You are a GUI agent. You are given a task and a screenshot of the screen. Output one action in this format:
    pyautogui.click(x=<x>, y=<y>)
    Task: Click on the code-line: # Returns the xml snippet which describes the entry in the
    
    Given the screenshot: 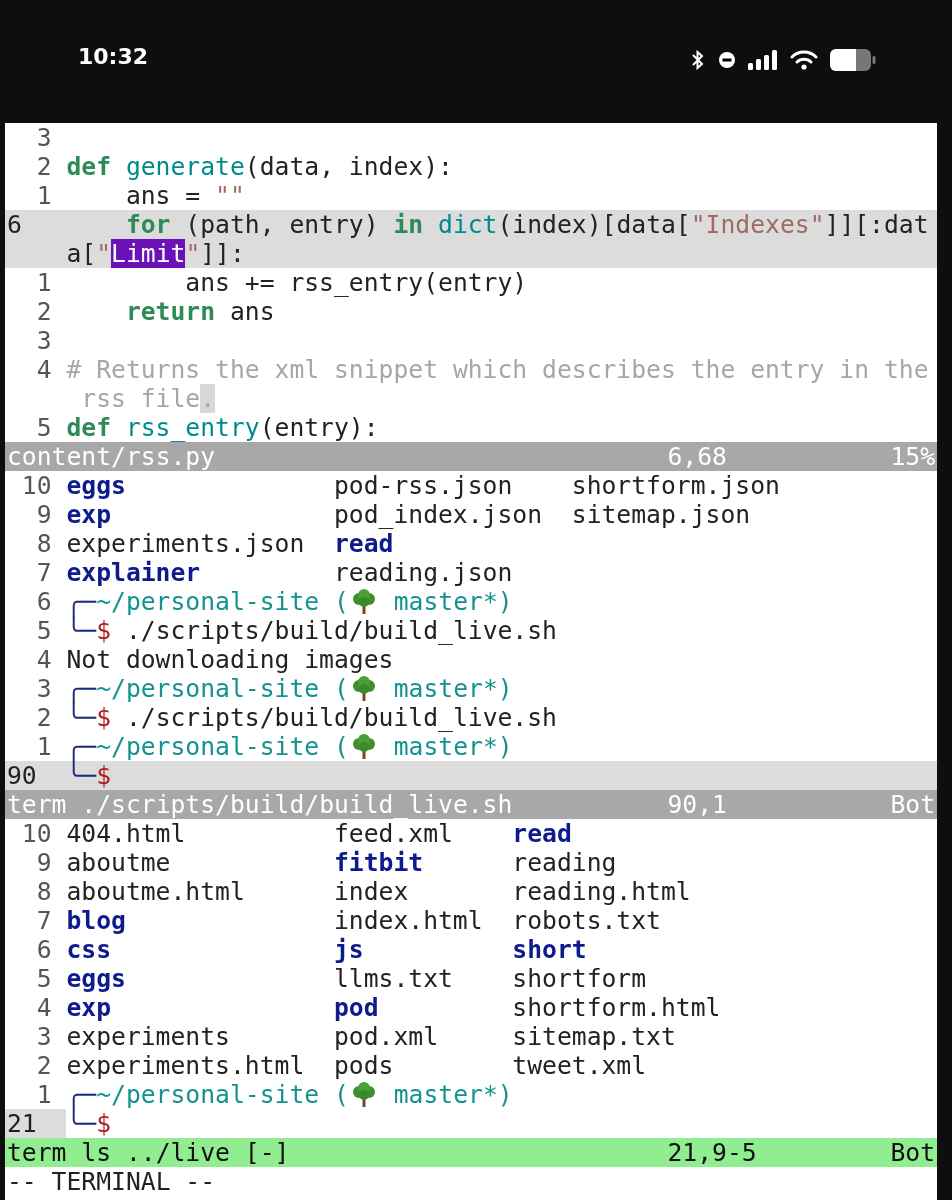 What is the action you would take?
    pyautogui.click(x=497, y=369)
    